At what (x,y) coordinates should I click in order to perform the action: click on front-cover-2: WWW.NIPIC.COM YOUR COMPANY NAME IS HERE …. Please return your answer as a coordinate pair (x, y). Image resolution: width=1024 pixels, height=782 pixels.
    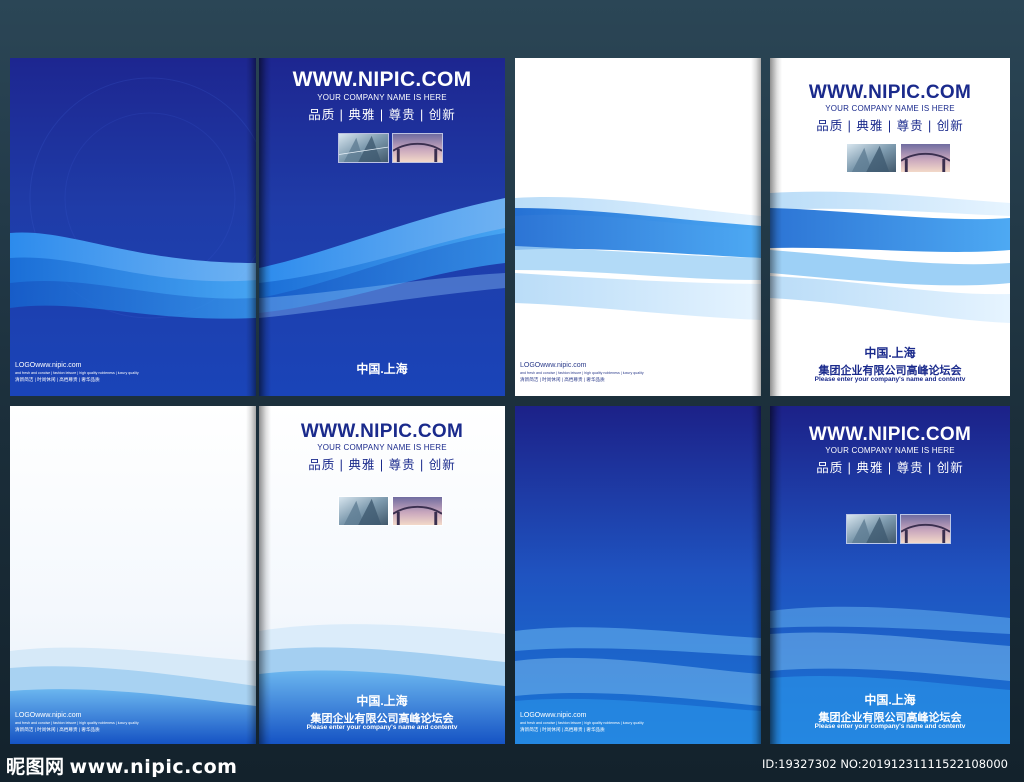
    Looking at the image, I should click on (890, 227).